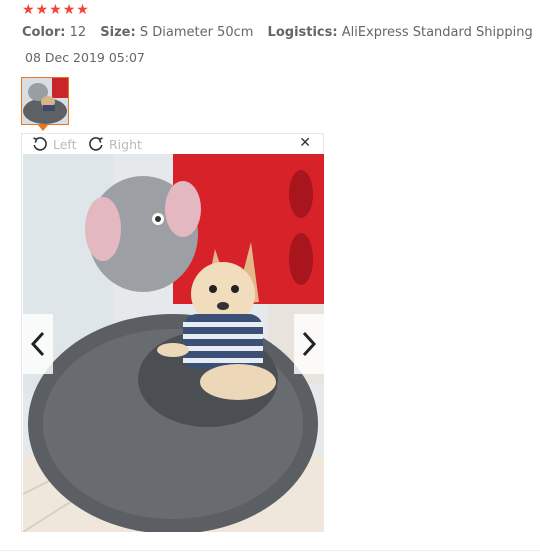 The height and width of the screenshot is (554, 540). I want to click on divider, so click(270, 550).